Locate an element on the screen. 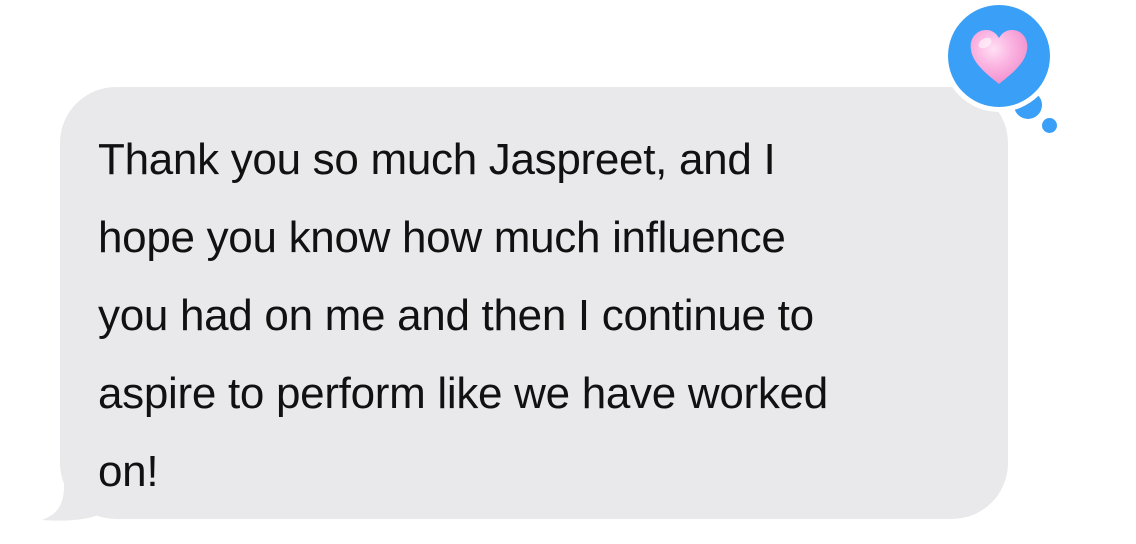  tapback-bubble is located at coordinates (999, 56).